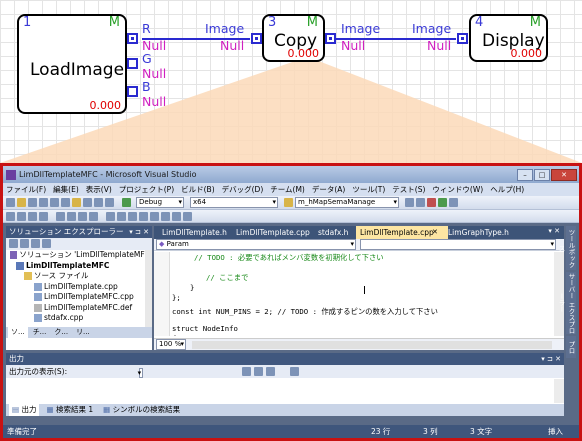 This screenshot has width=582, height=441. I want to click on tab-stdafx-h: stdafx.h, so click(333, 232).